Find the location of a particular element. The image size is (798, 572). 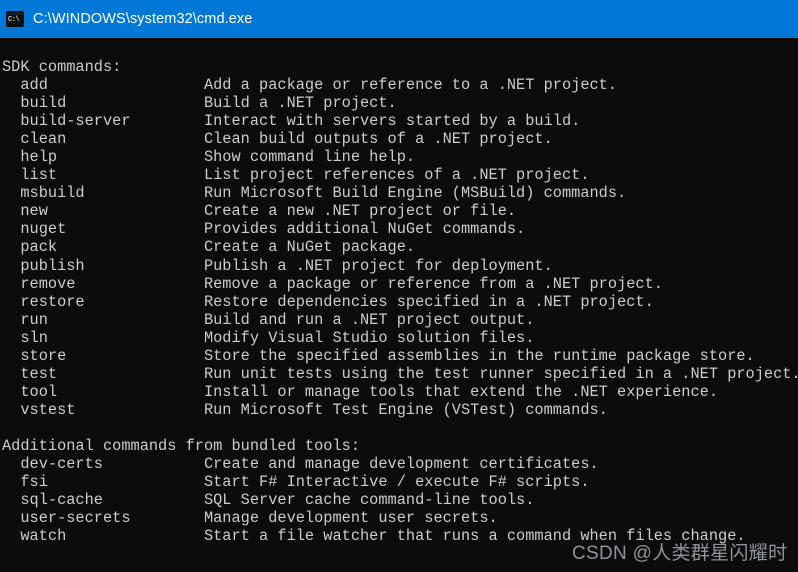

window-title: C:\WINDOWS\system32\cmd.exe is located at coordinates (143, 19).